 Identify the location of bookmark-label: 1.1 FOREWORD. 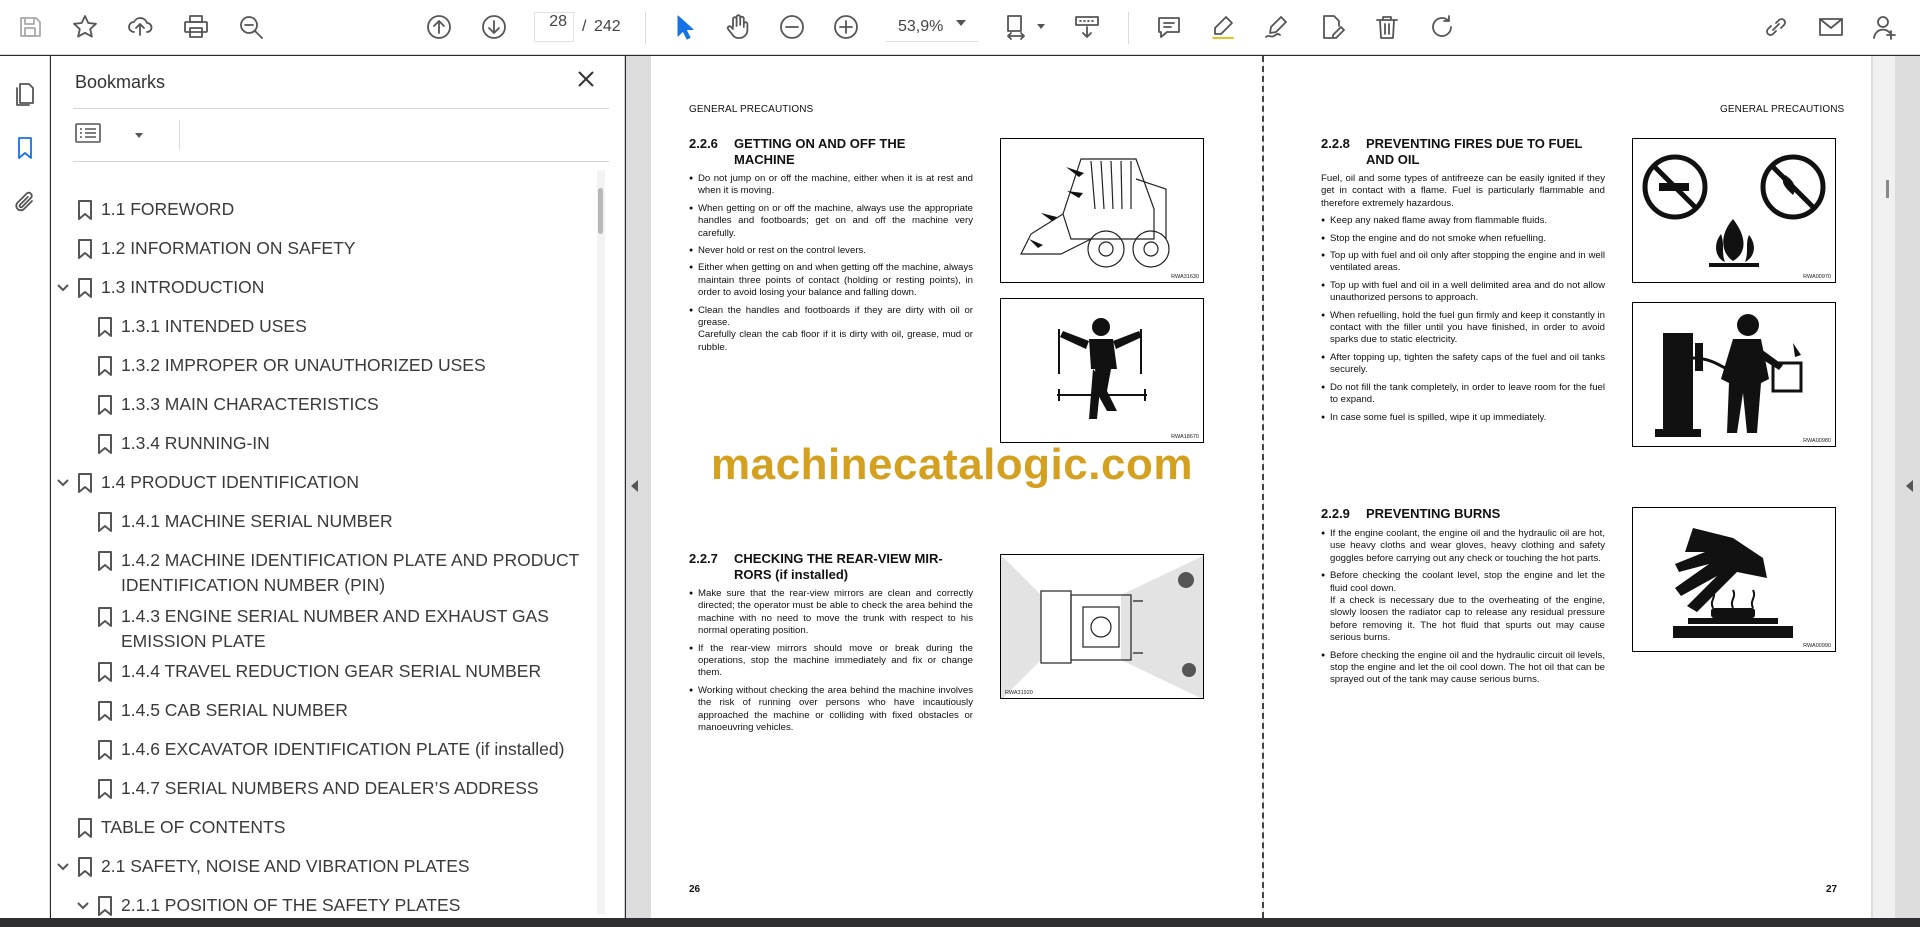
(168, 209).